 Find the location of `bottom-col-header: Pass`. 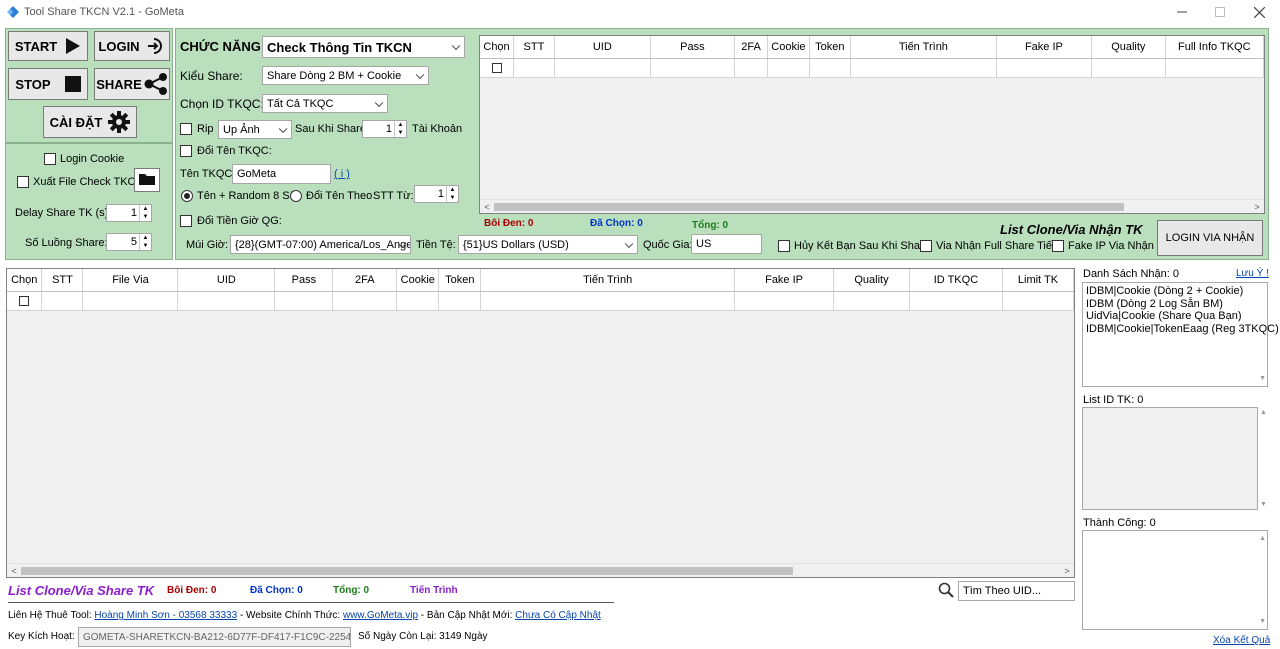

bottom-col-header: Pass is located at coordinates (304, 280).